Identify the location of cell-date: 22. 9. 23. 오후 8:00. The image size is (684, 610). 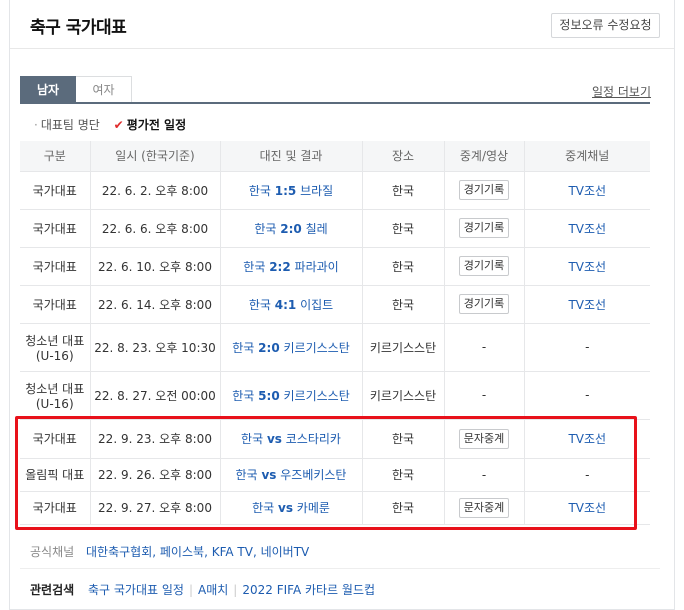
(154, 439).